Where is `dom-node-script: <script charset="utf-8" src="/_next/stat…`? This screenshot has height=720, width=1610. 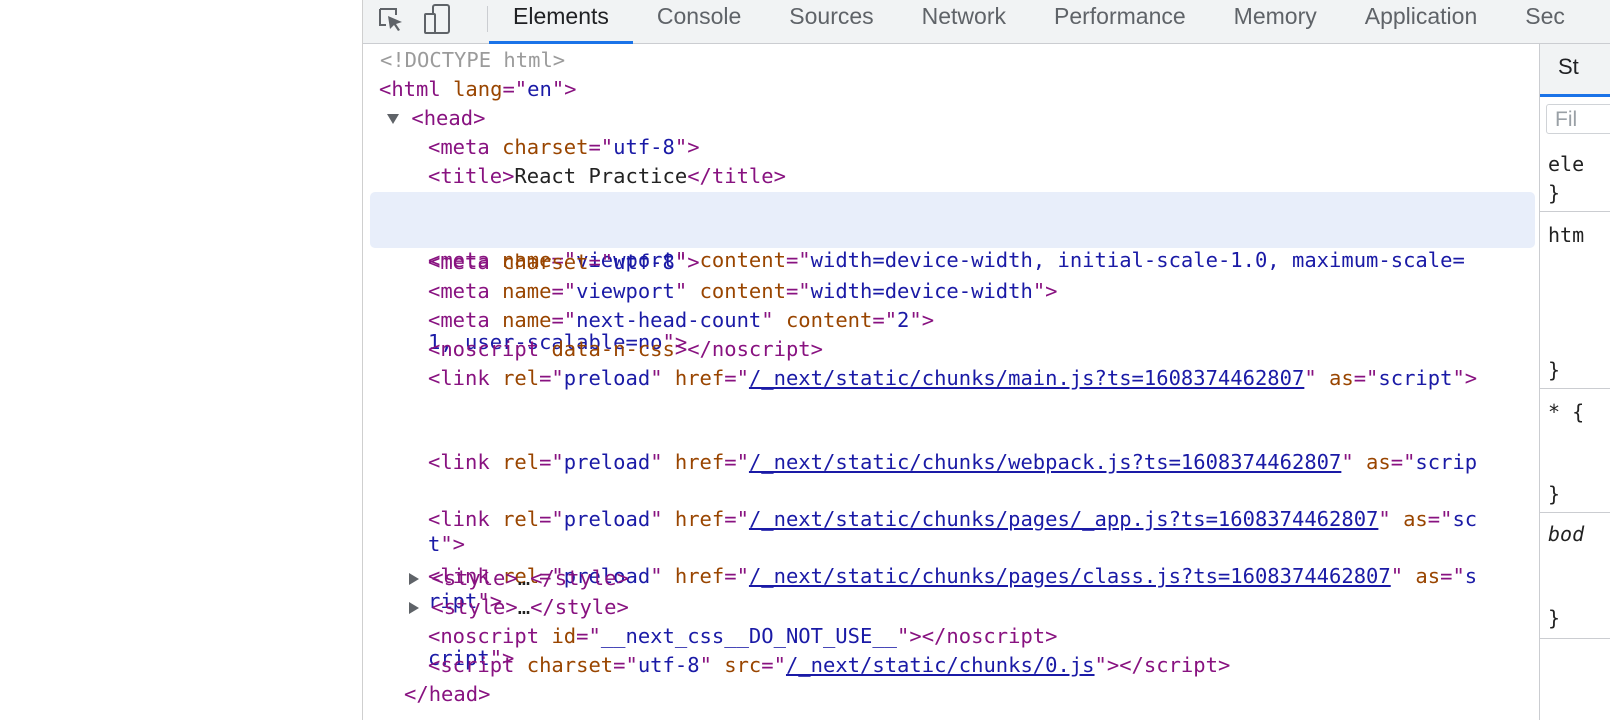 dom-node-script: <script charset="utf-8" src="/_next/stat… is located at coordinates (951, 665).